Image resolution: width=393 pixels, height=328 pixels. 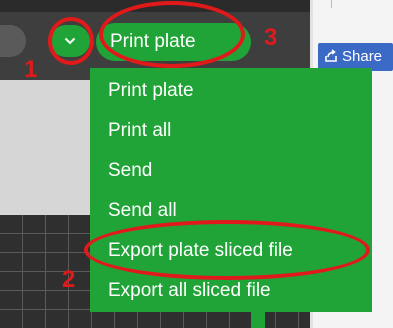 I want to click on menu-shadow-stub, so click(x=258, y=320).